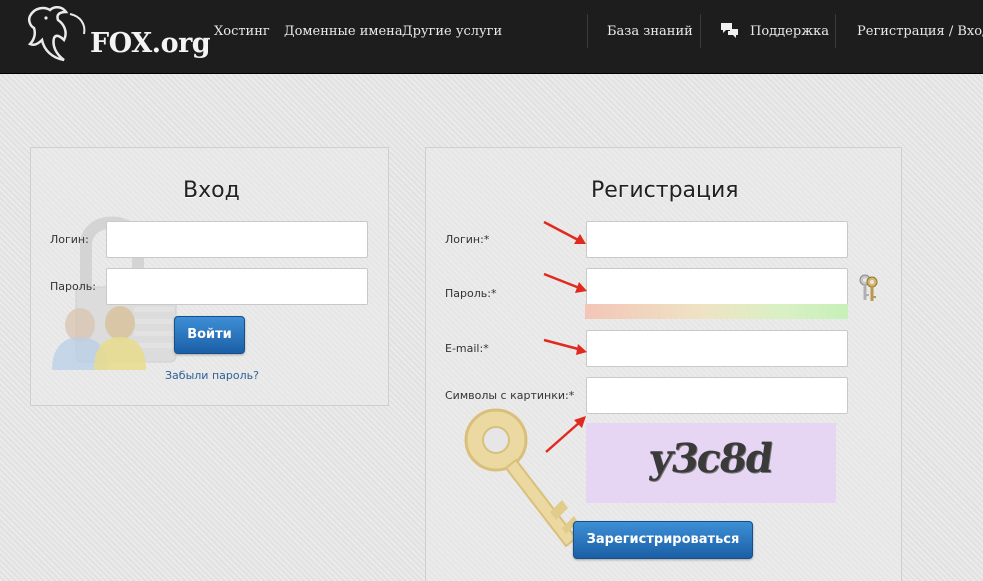 The width and height of the screenshot is (983, 581). Describe the element at coordinates (69, 239) in the screenshot. I see `login-username-label: Логин:` at that location.